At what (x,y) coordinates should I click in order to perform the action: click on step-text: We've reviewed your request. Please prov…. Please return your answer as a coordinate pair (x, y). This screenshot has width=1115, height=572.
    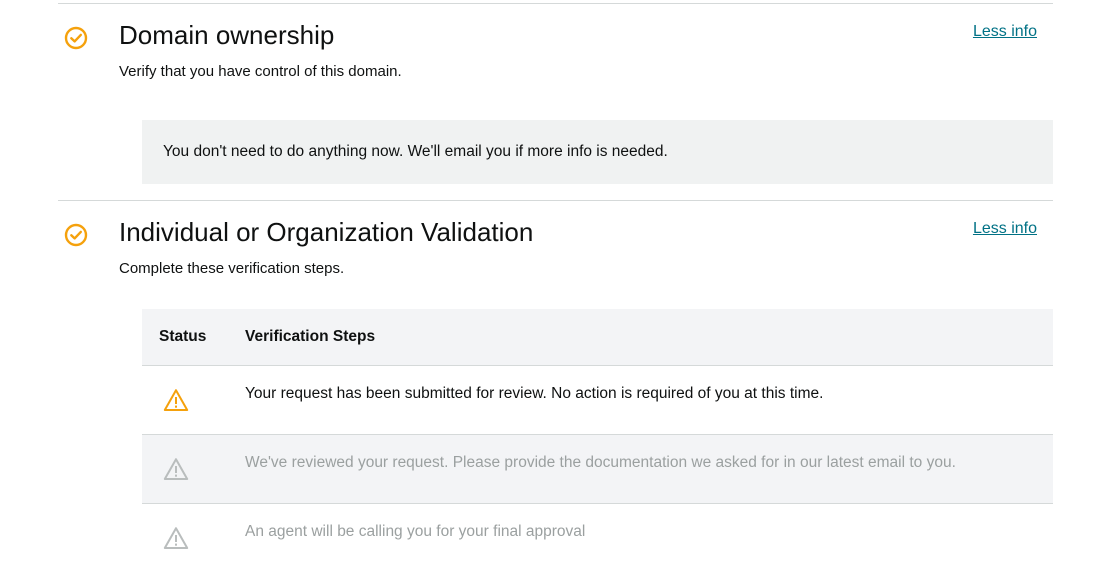
    Looking at the image, I should click on (600, 462).